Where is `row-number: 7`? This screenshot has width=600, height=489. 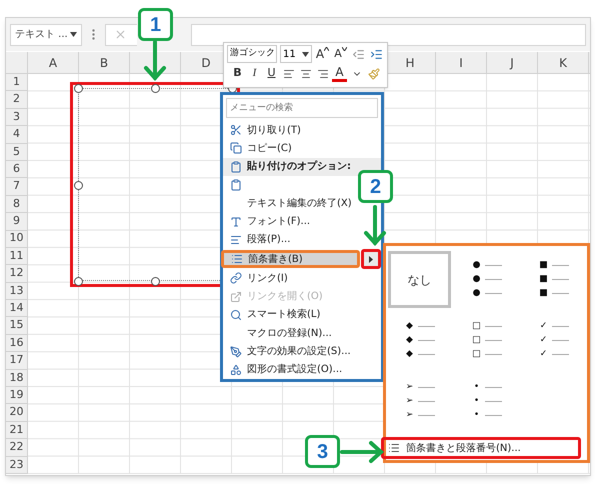
row-number: 7 is located at coordinates (17, 187).